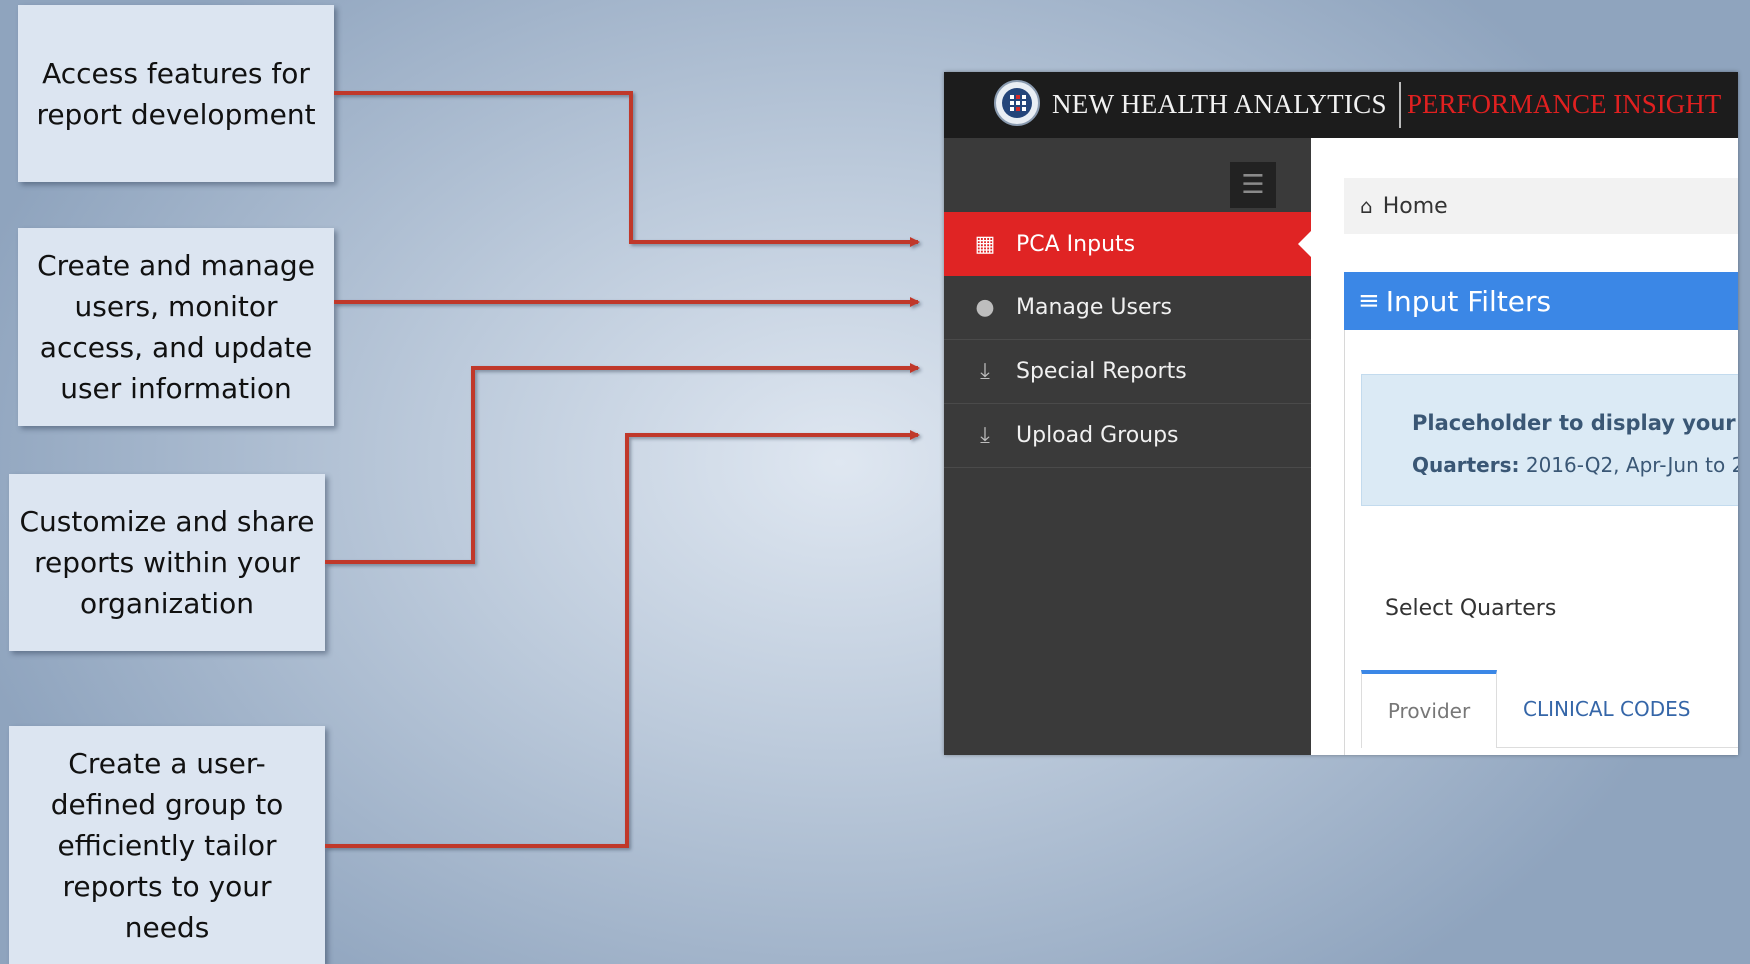  Describe the element at coordinates (1366, 206) in the screenshot. I see `home-icon: ⌂` at that location.